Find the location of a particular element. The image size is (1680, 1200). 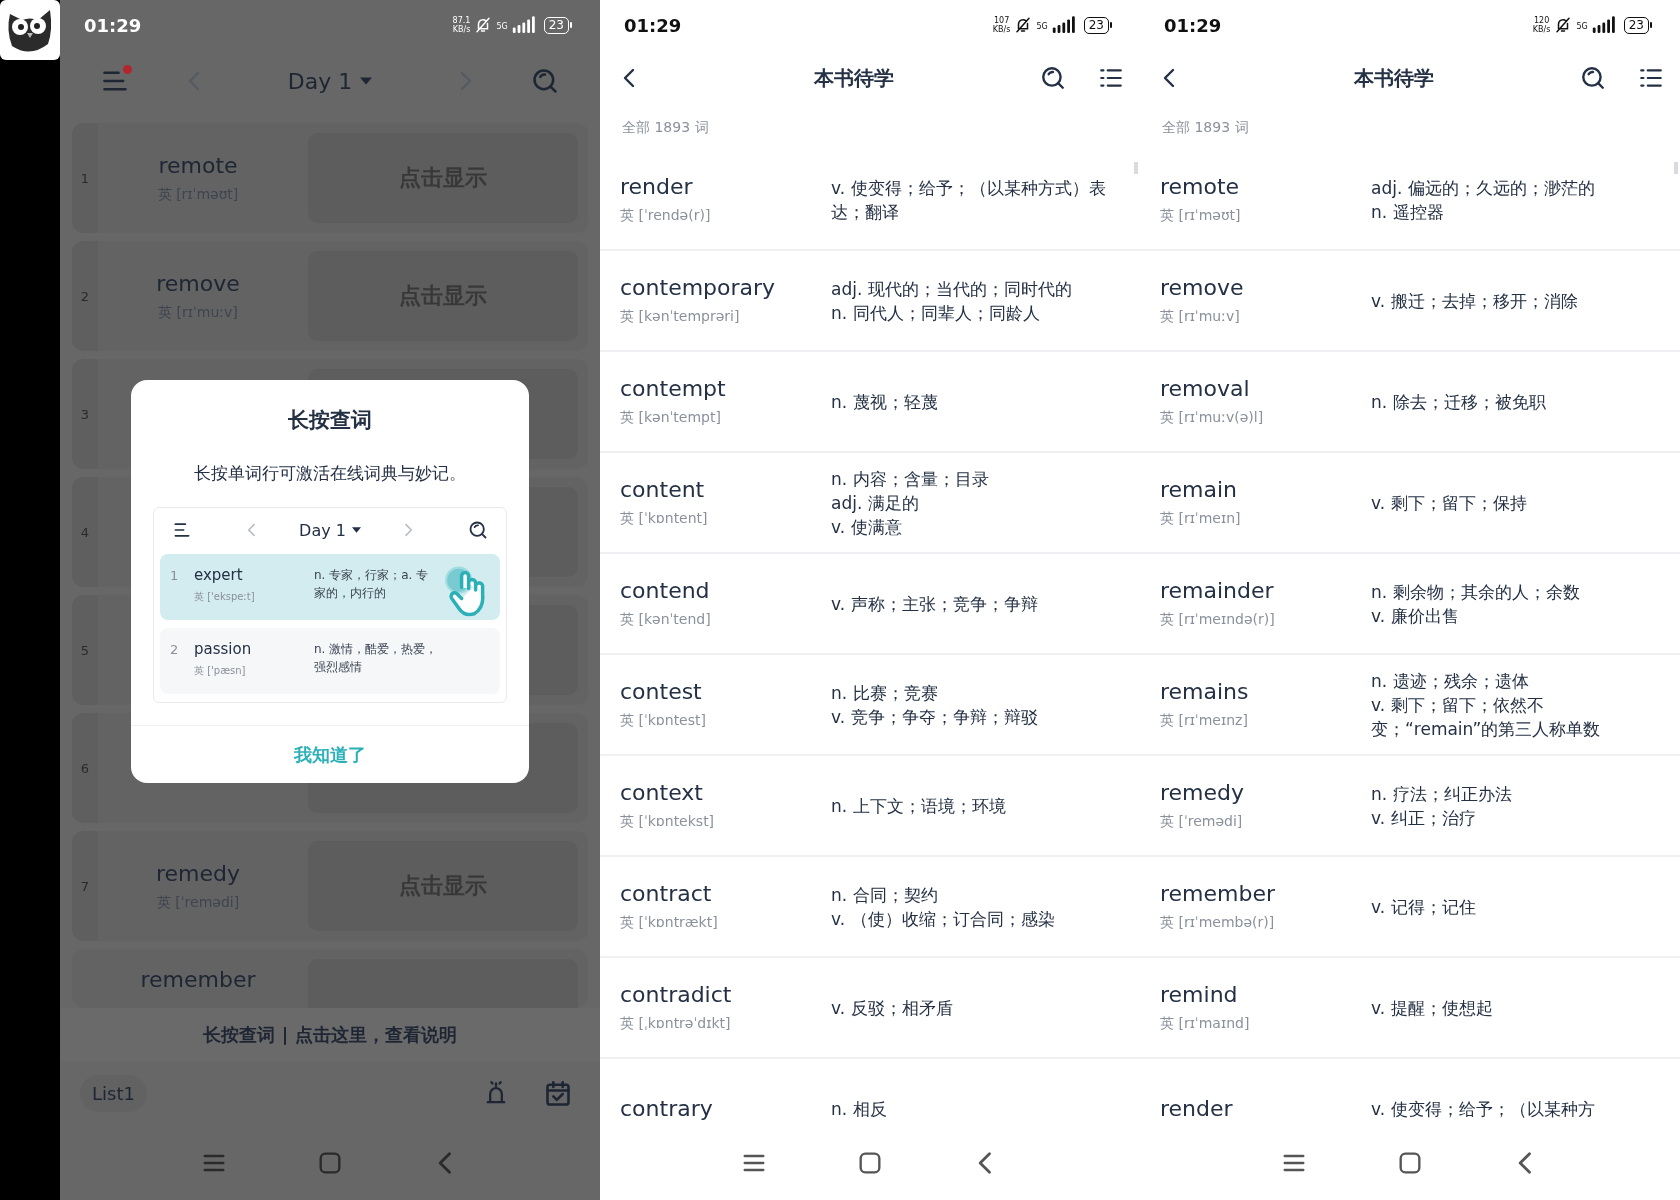

definition: n. 相反 is located at coordinates (859, 1109).